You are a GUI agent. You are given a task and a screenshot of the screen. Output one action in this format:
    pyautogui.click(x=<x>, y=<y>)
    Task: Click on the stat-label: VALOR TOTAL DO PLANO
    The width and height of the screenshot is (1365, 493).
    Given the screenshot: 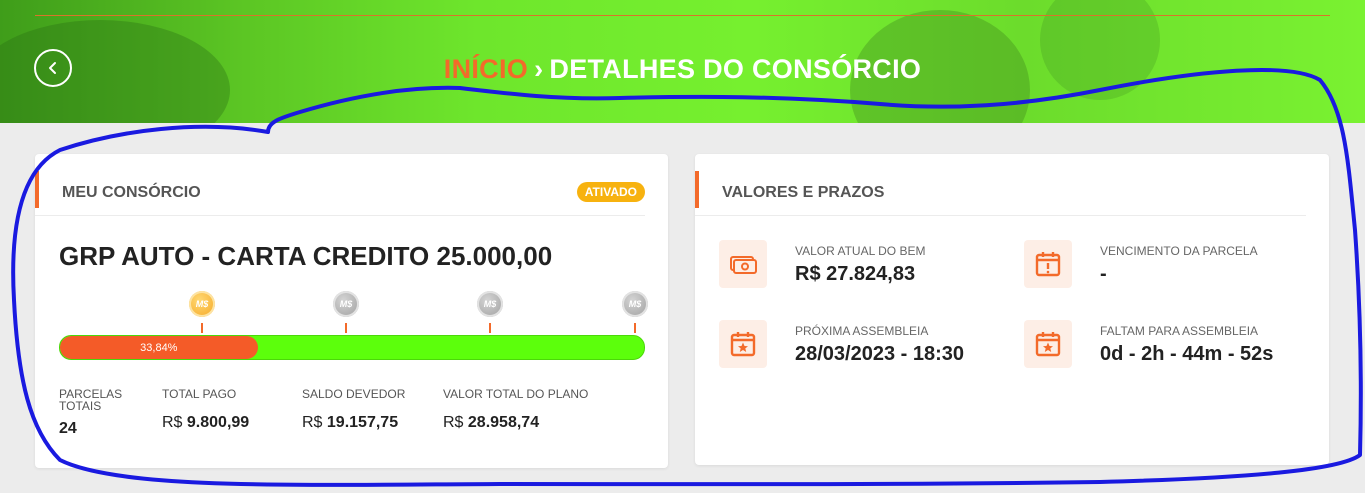 What is the action you would take?
    pyautogui.click(x=516, y=394)
    